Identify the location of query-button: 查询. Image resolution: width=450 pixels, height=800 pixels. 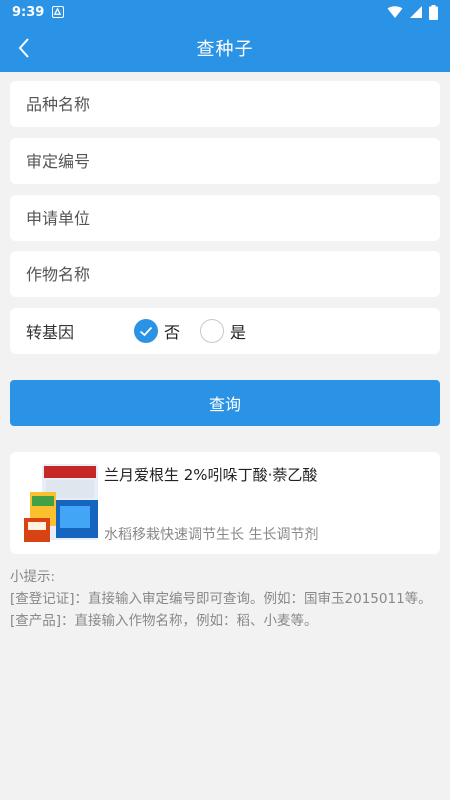
(225, 403).